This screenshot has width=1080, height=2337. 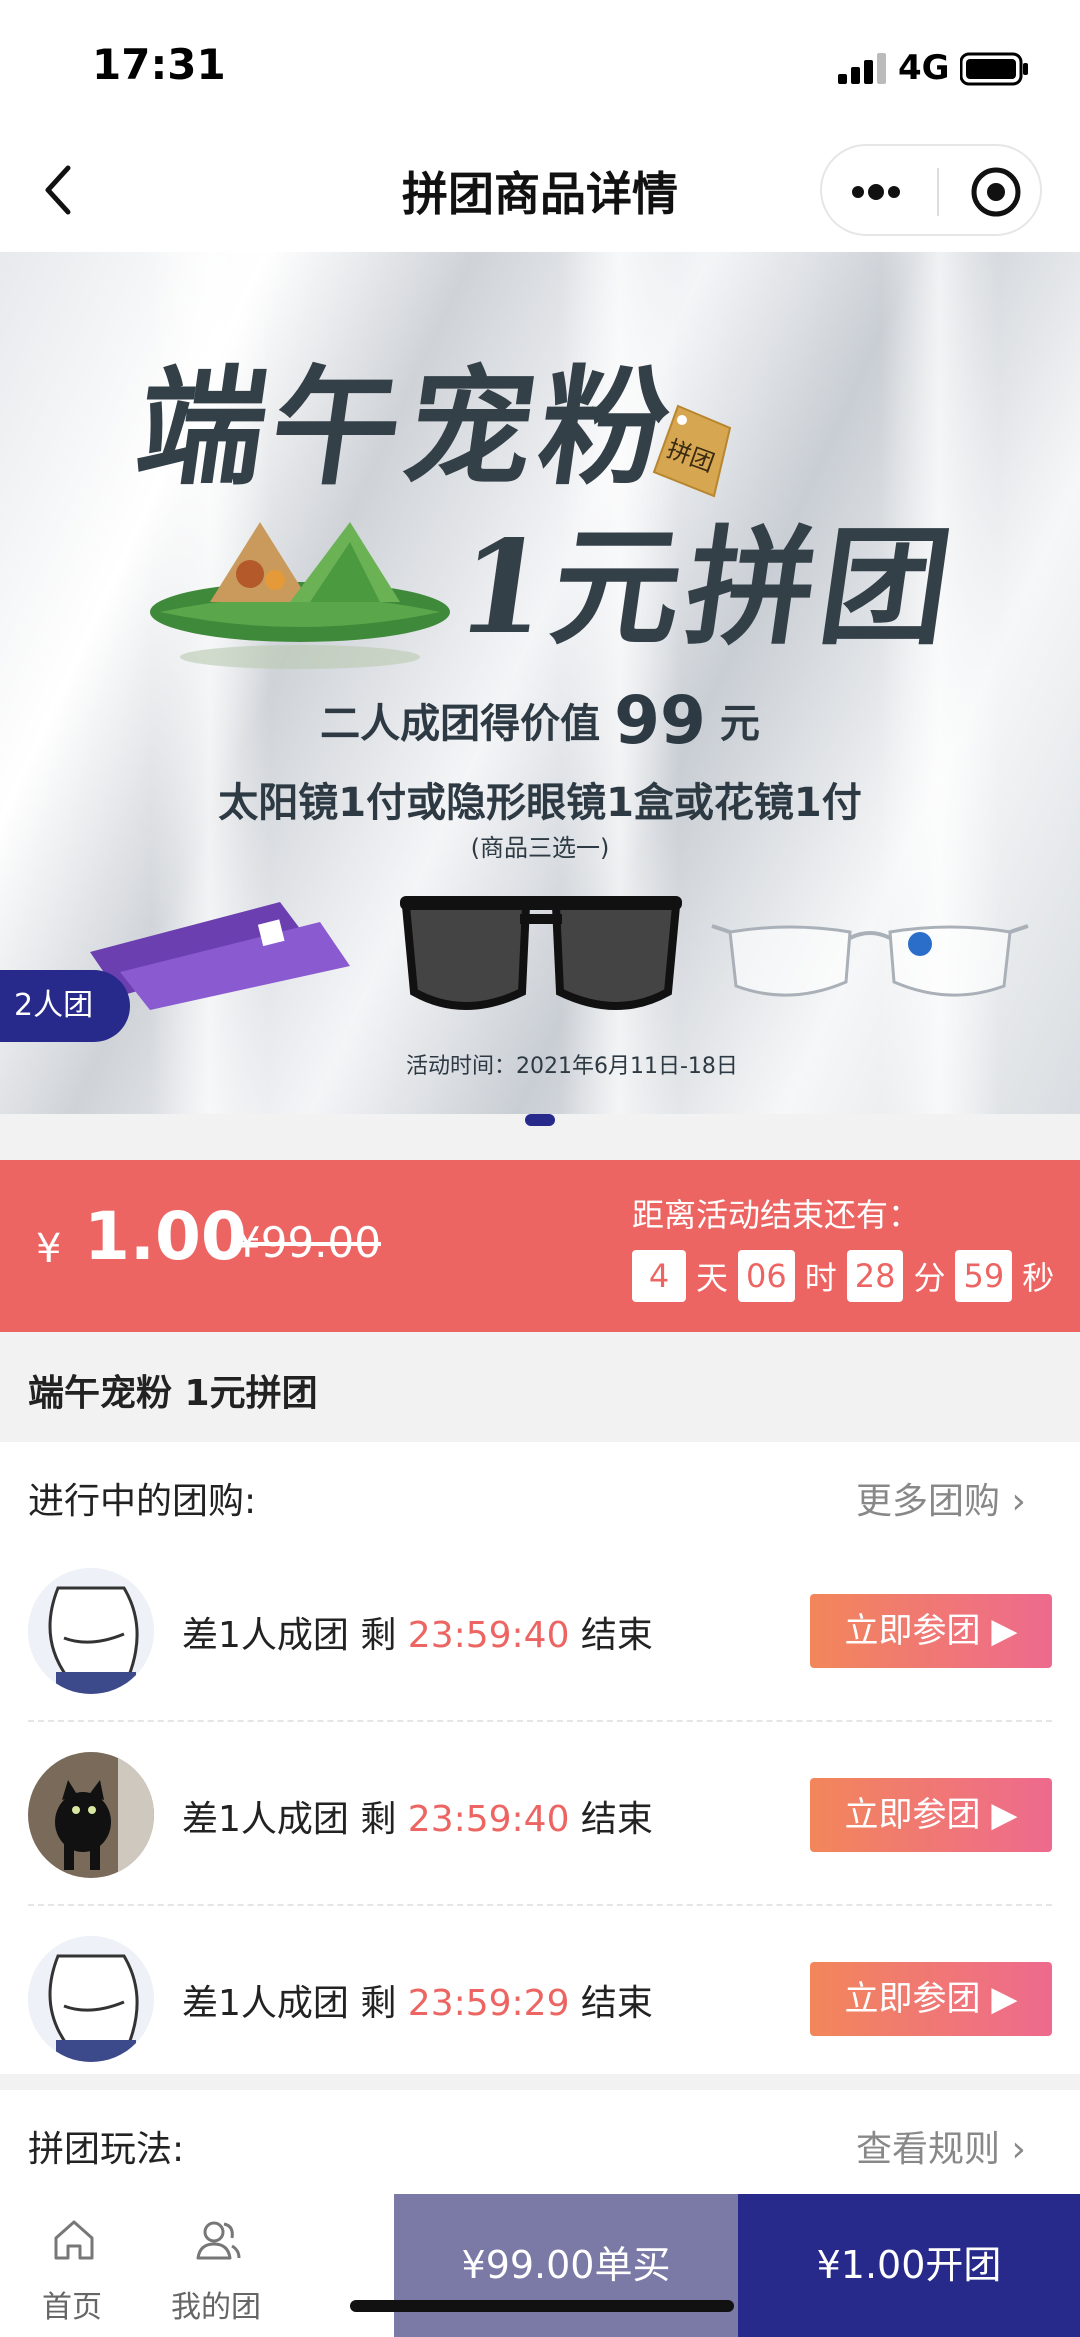 I want to click on group-icon, so click(x=218, y=2240).